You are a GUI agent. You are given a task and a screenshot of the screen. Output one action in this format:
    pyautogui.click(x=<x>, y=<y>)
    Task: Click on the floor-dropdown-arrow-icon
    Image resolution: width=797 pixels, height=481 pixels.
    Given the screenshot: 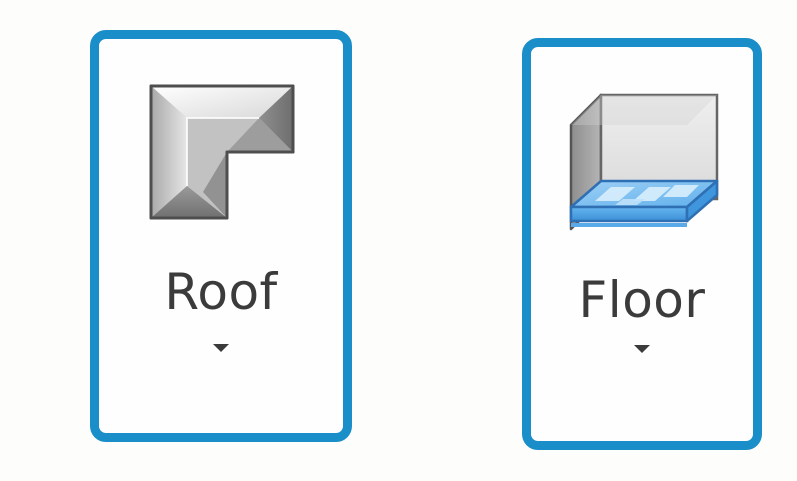 What is the action you would take?
    pyautogui.click(x=642, y=349)
    